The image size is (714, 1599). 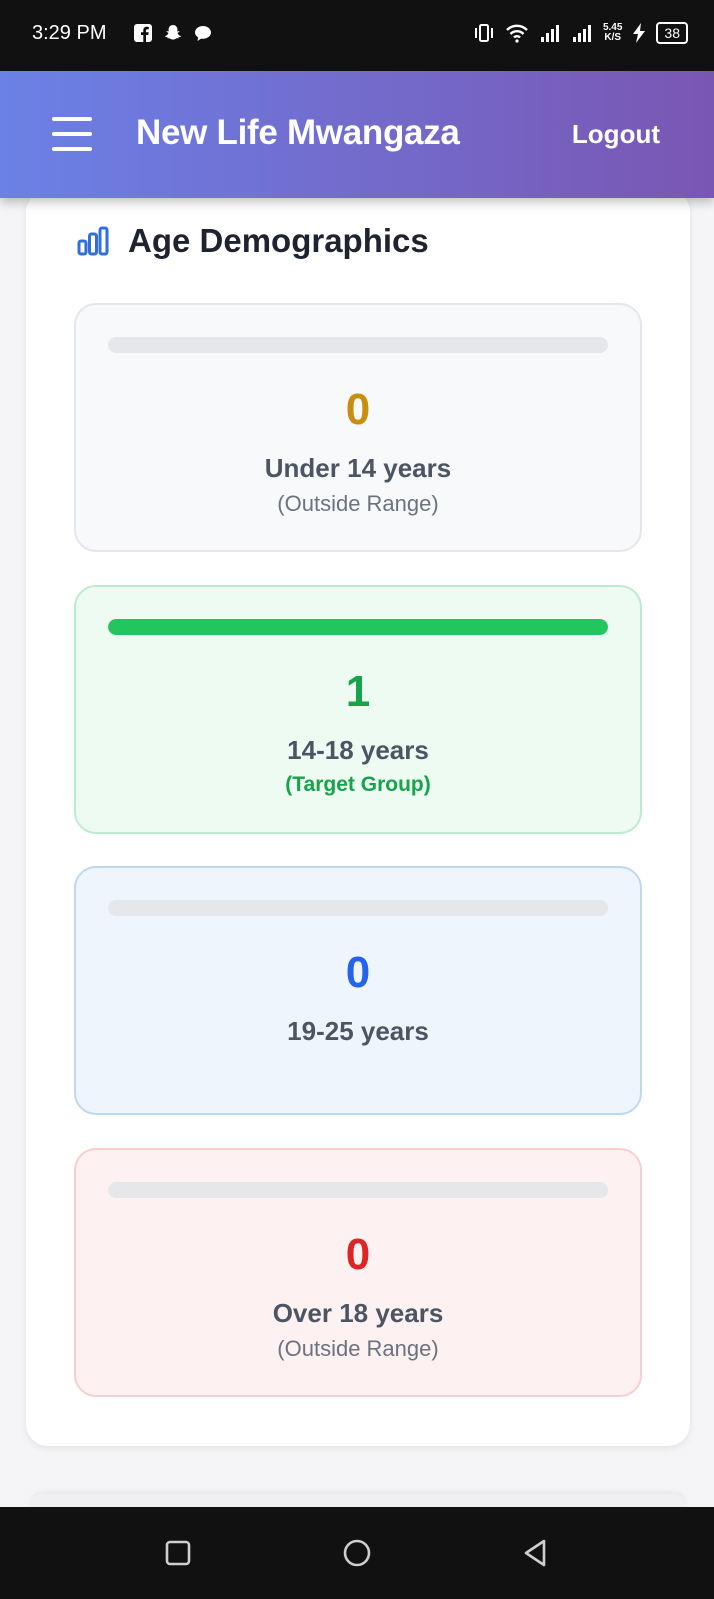 I want to click on charging-bolt-icon, so click(x=639, y=33).